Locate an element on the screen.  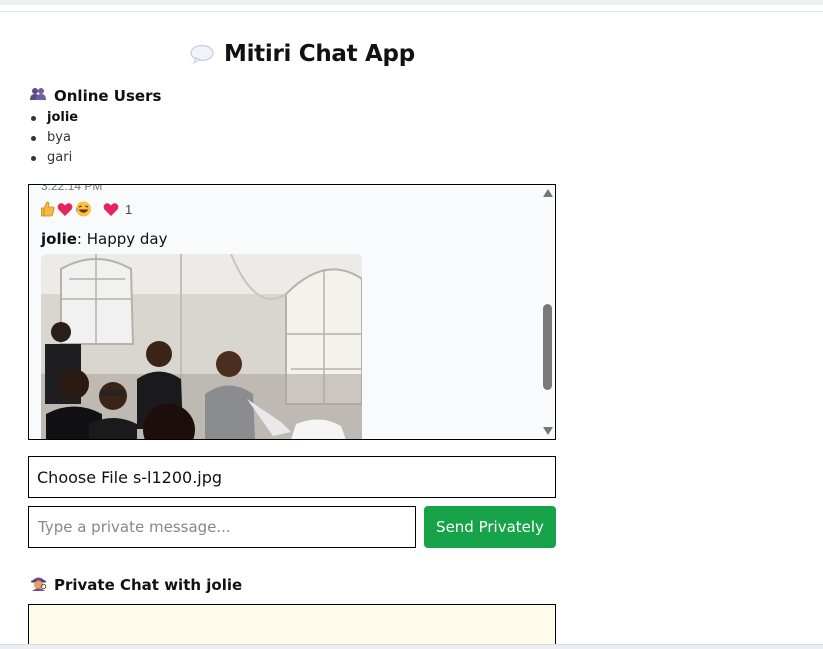
online-users-heading: Online Users is located at coordinates (95, 96).